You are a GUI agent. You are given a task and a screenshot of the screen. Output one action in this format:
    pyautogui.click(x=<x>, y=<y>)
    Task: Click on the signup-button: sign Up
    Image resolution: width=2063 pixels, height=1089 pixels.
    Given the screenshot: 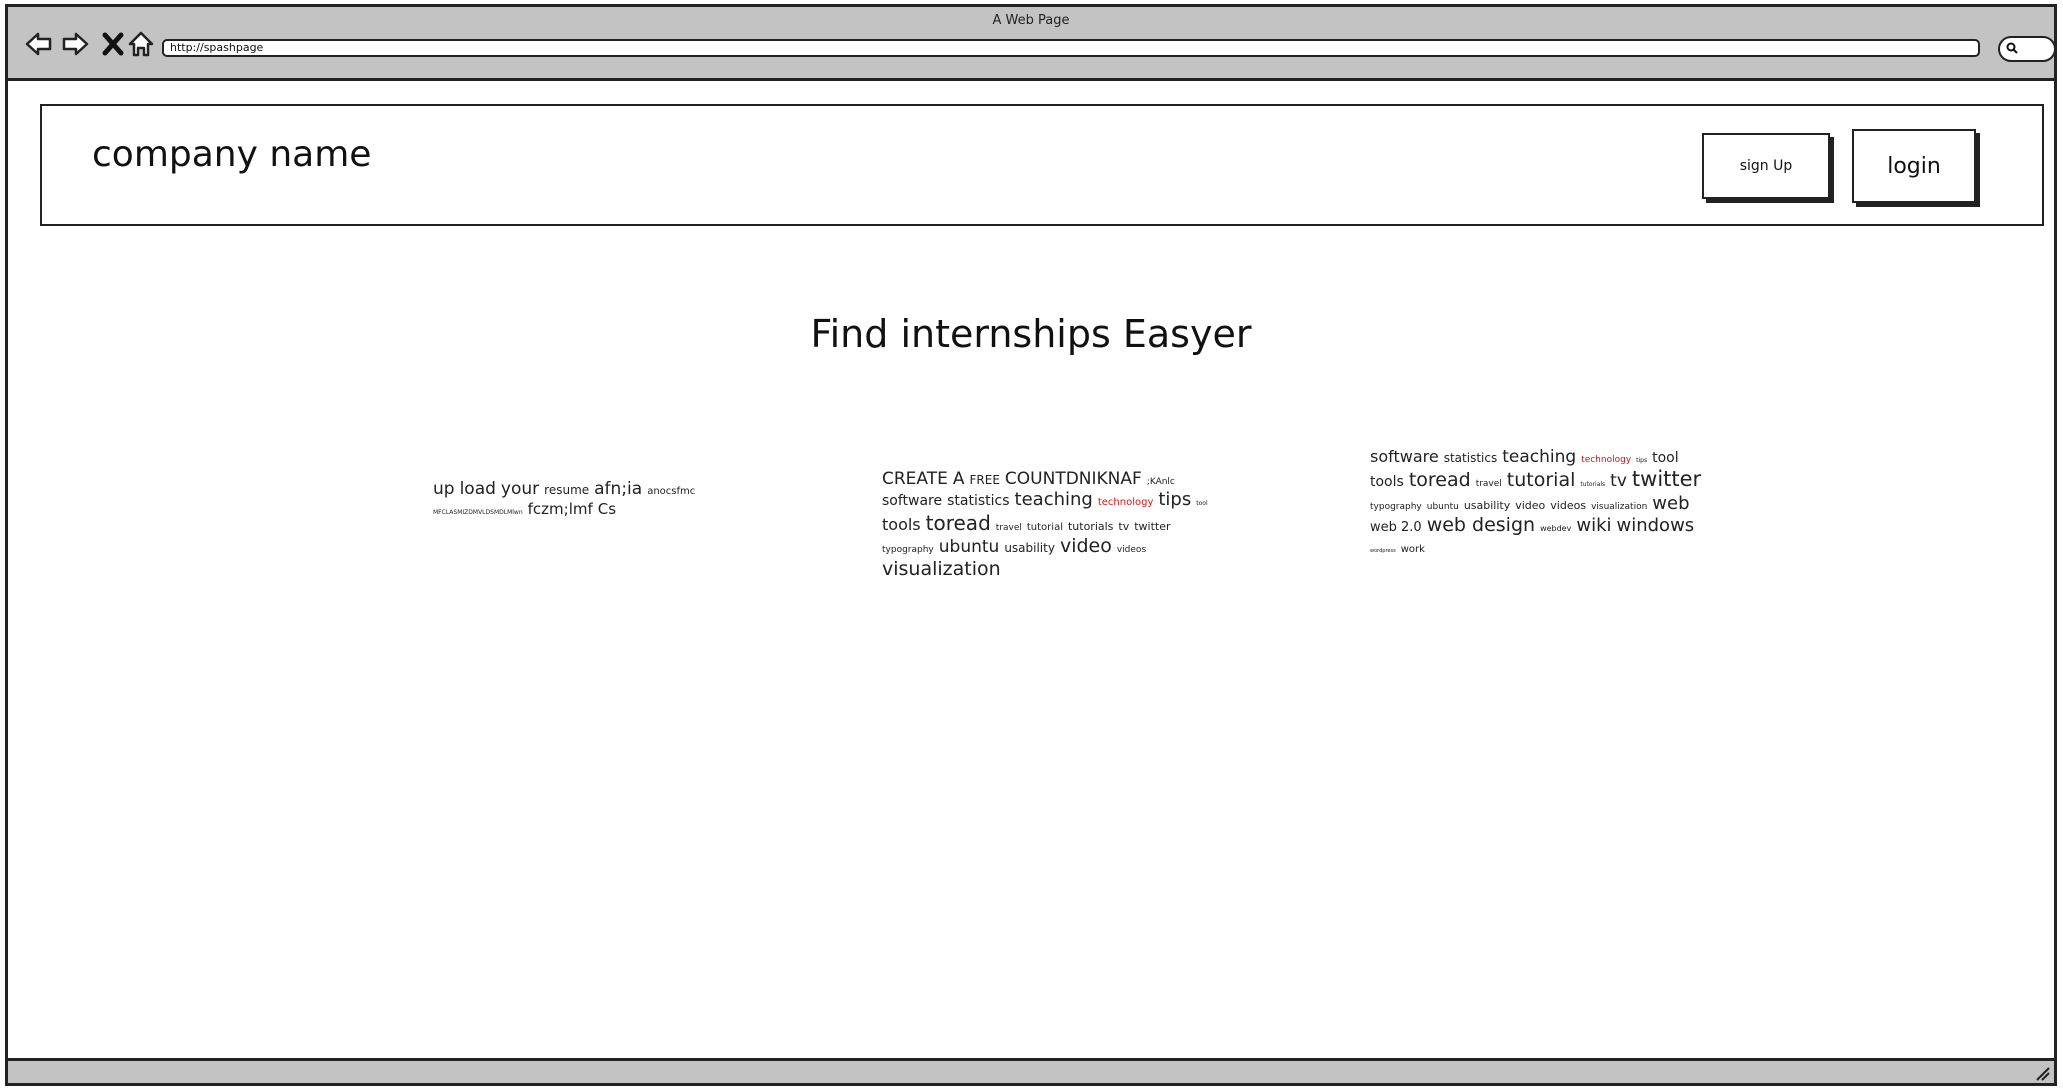 What is the action you would take?
    pyautogui.click(x=1766, y=166)
    